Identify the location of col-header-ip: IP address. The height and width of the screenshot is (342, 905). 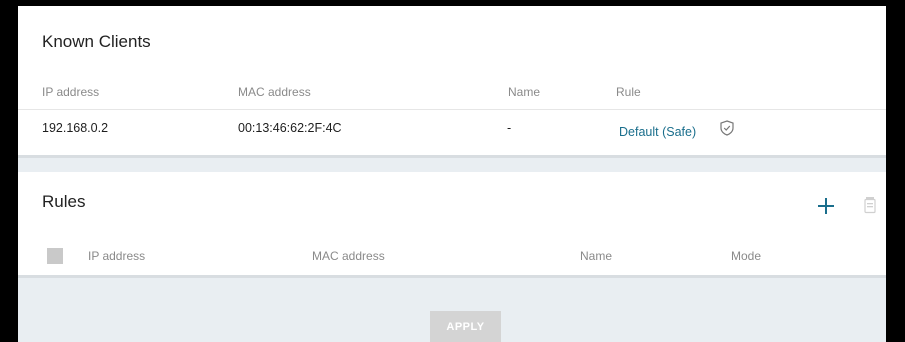
(71, 92).